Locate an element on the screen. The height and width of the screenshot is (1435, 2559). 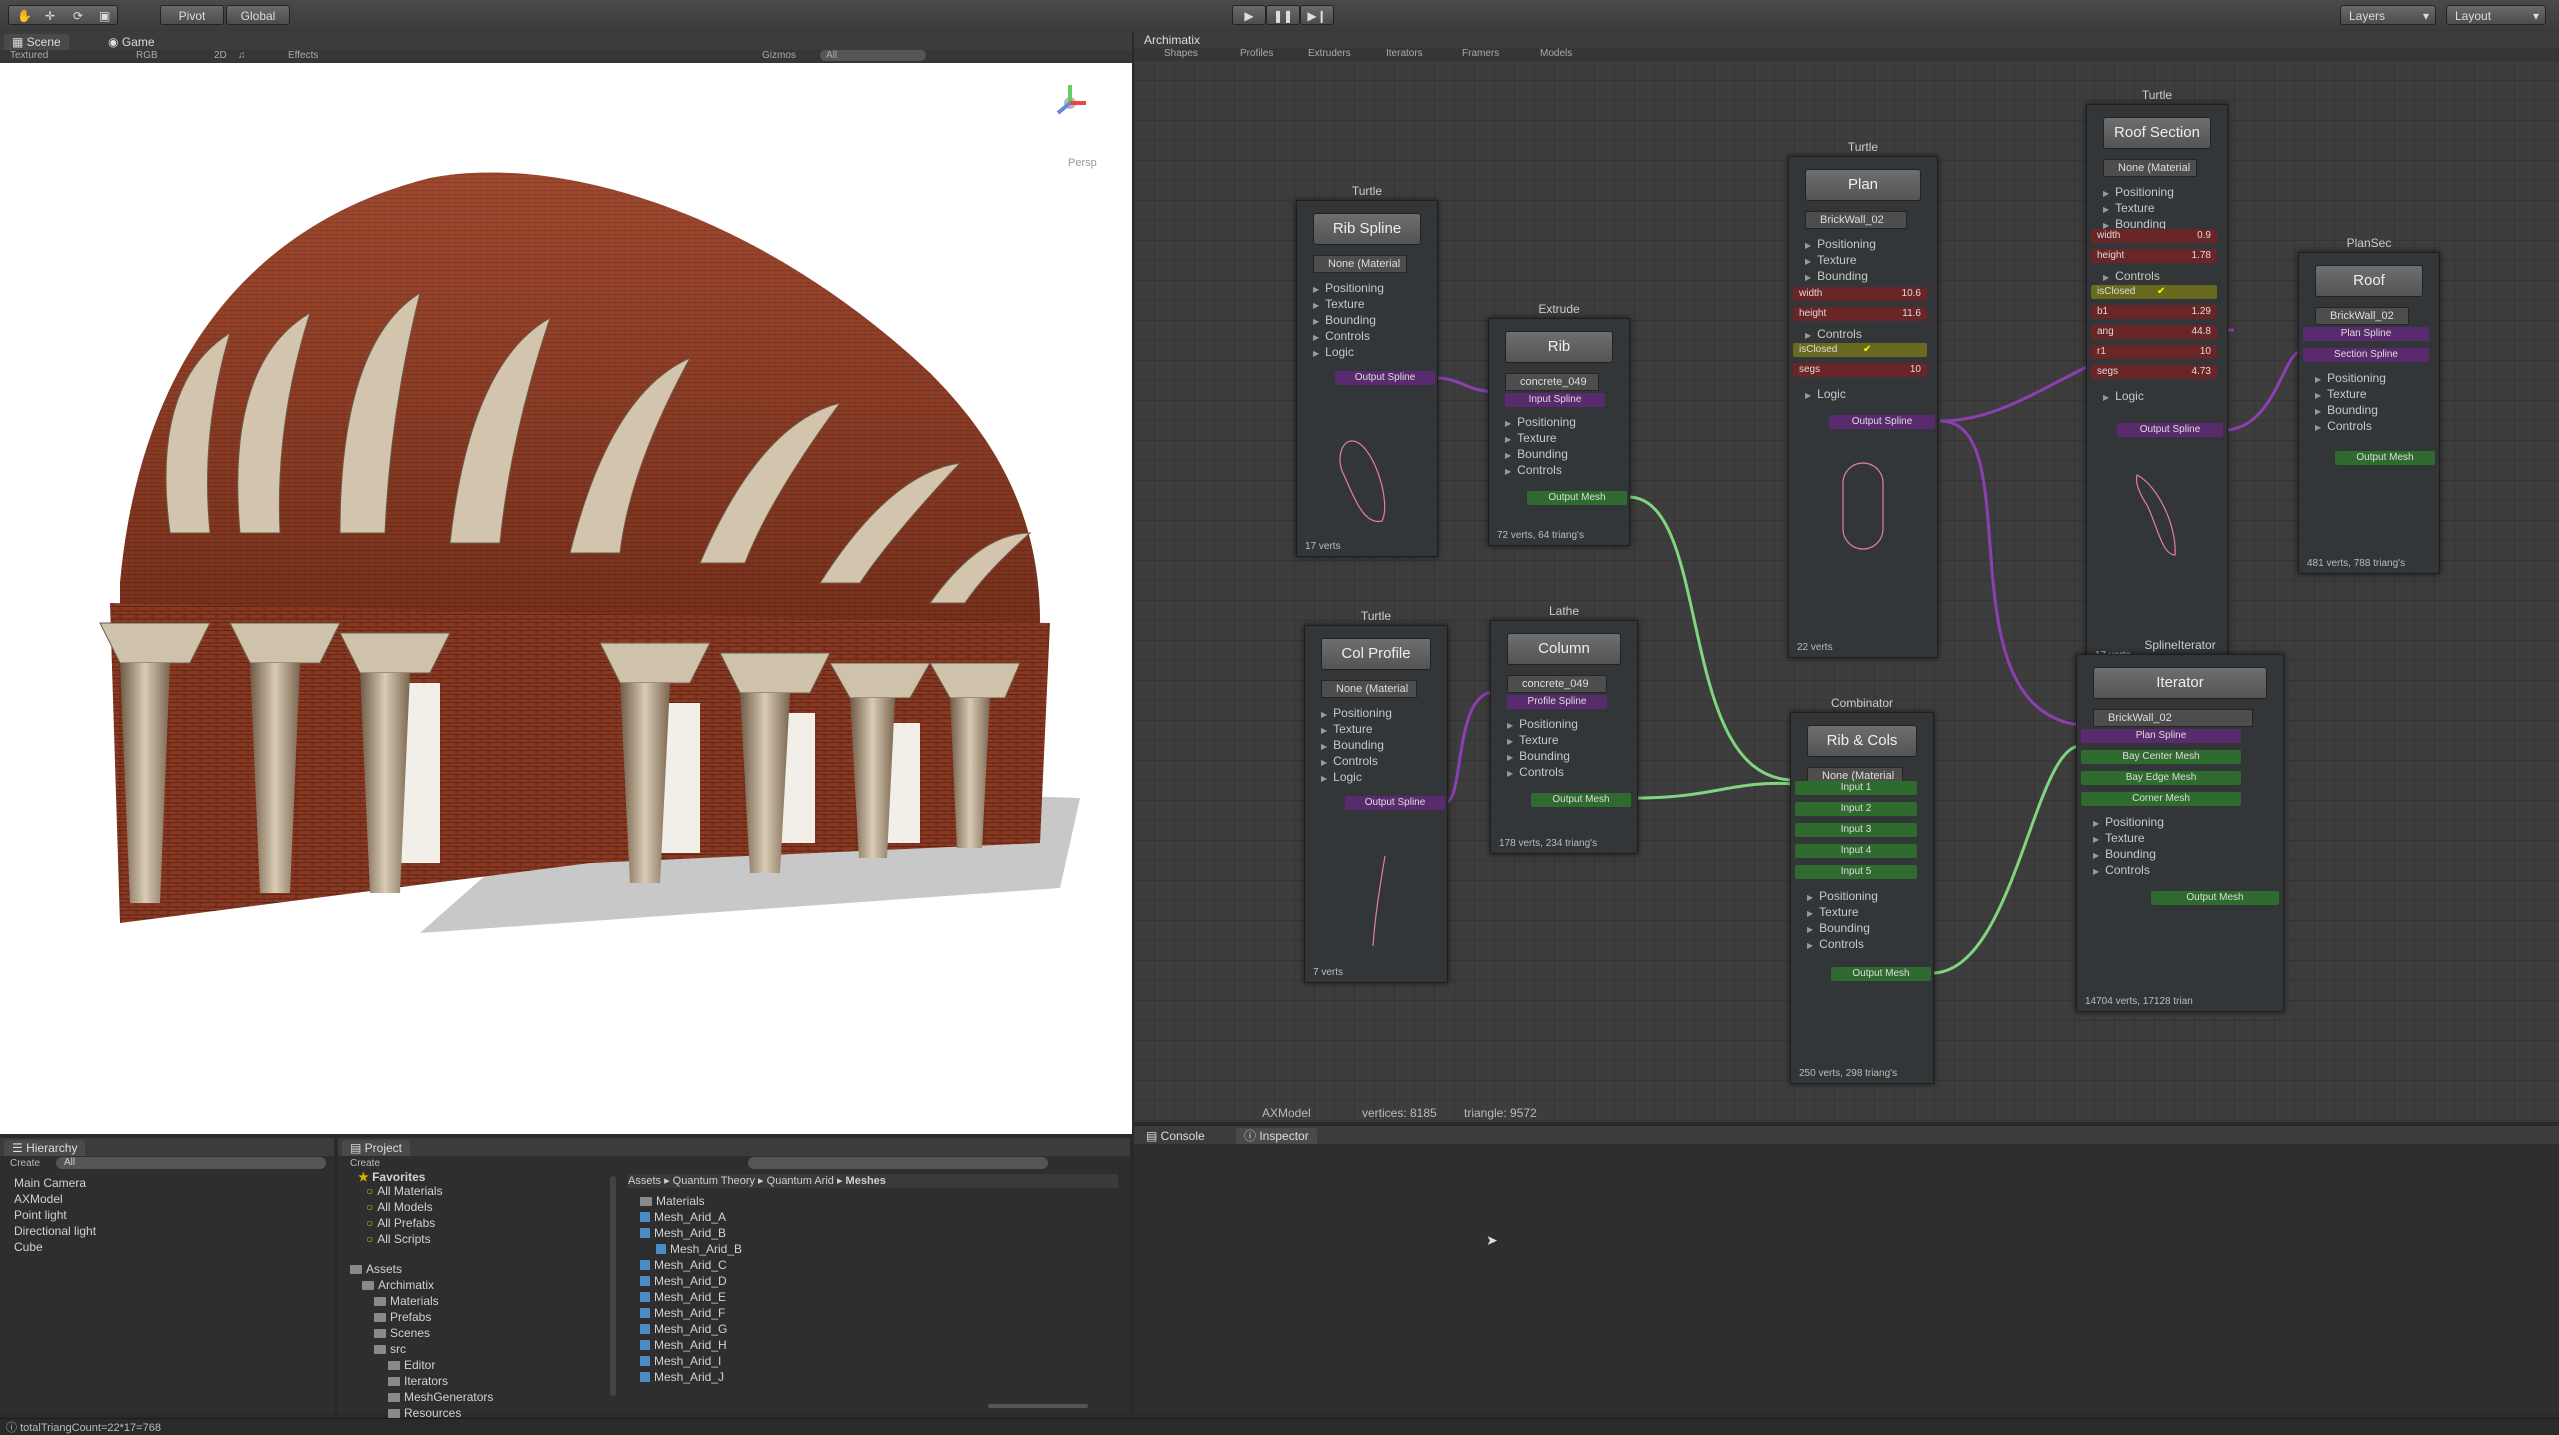
node-title-button: Roof Section is located at coordinates (2157, 133).